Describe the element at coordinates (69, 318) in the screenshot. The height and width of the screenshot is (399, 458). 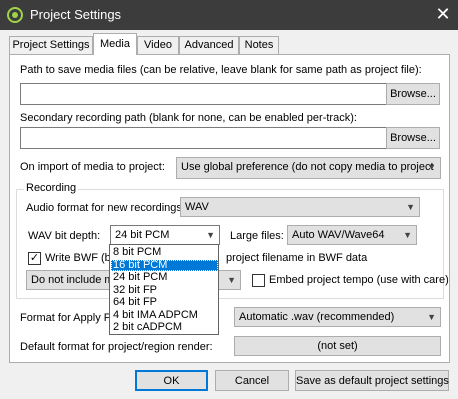
I see `apply-fx-format-label: Format for Apply FX` at that location.